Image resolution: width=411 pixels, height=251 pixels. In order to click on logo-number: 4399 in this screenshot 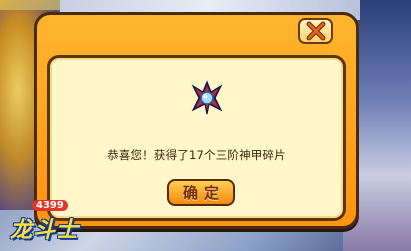, I will do `click(50, 205)`.